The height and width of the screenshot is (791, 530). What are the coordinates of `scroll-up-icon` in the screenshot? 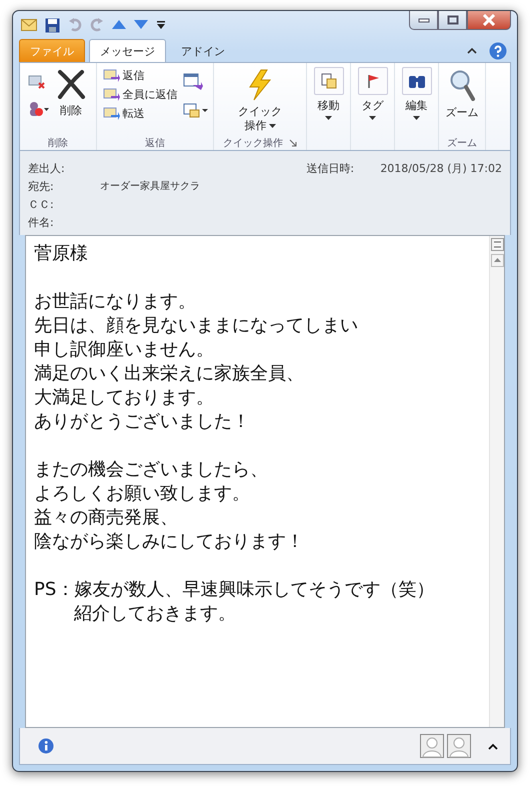 It's located at (497, 260).